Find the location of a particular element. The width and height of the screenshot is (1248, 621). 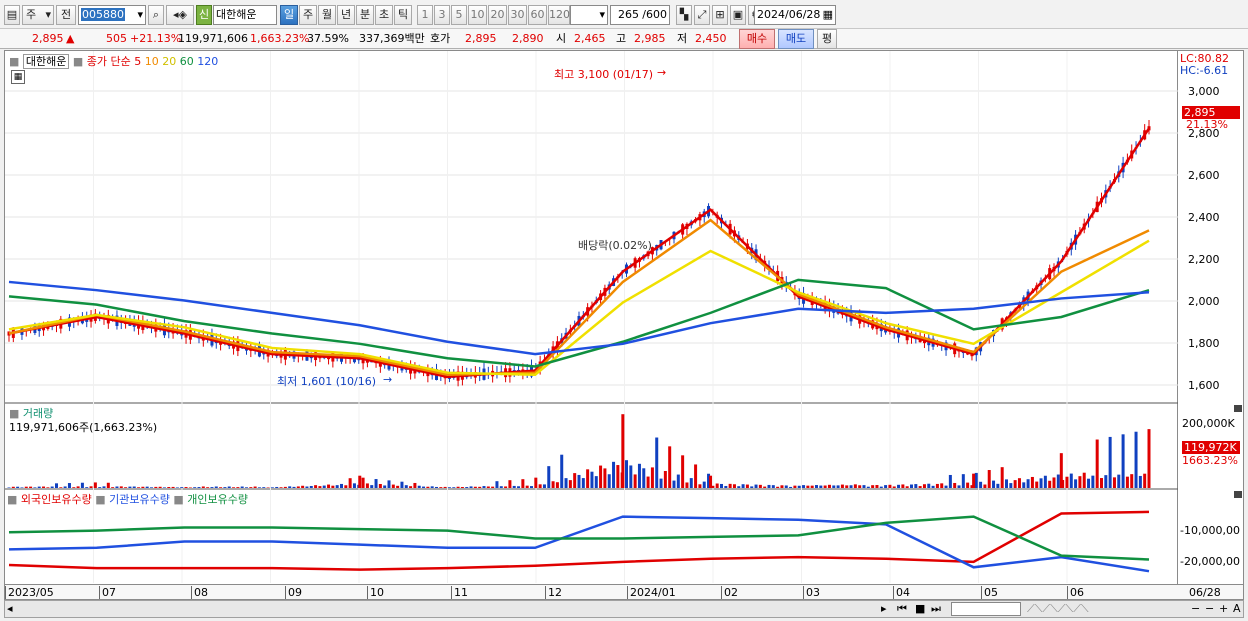

legend-stock-name: 대한해운 is located at coordinates (46, 61).